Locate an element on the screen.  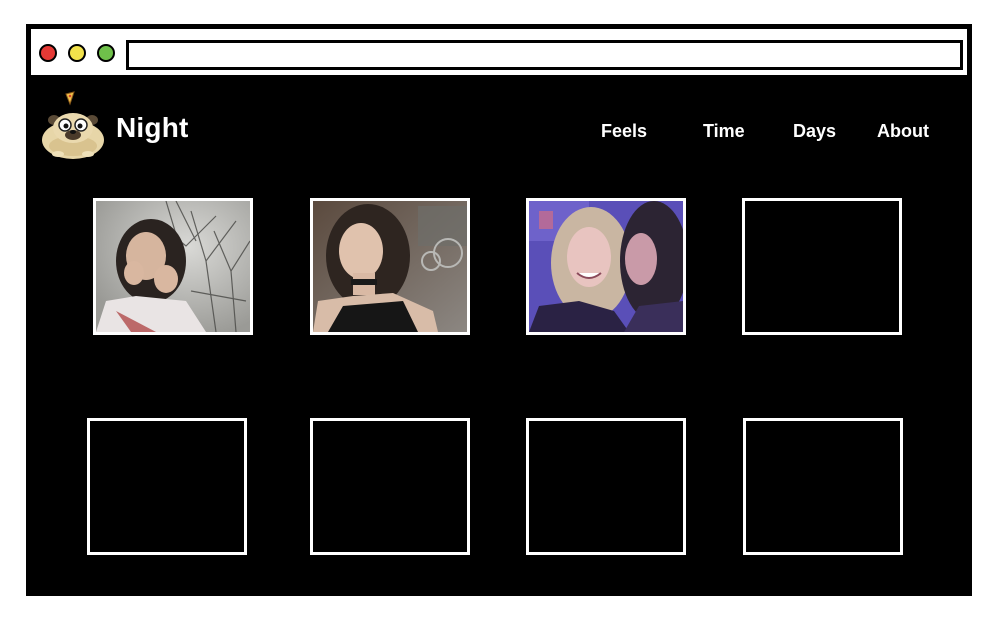
girl-city-night-photo is located at coordinates (390, 266).